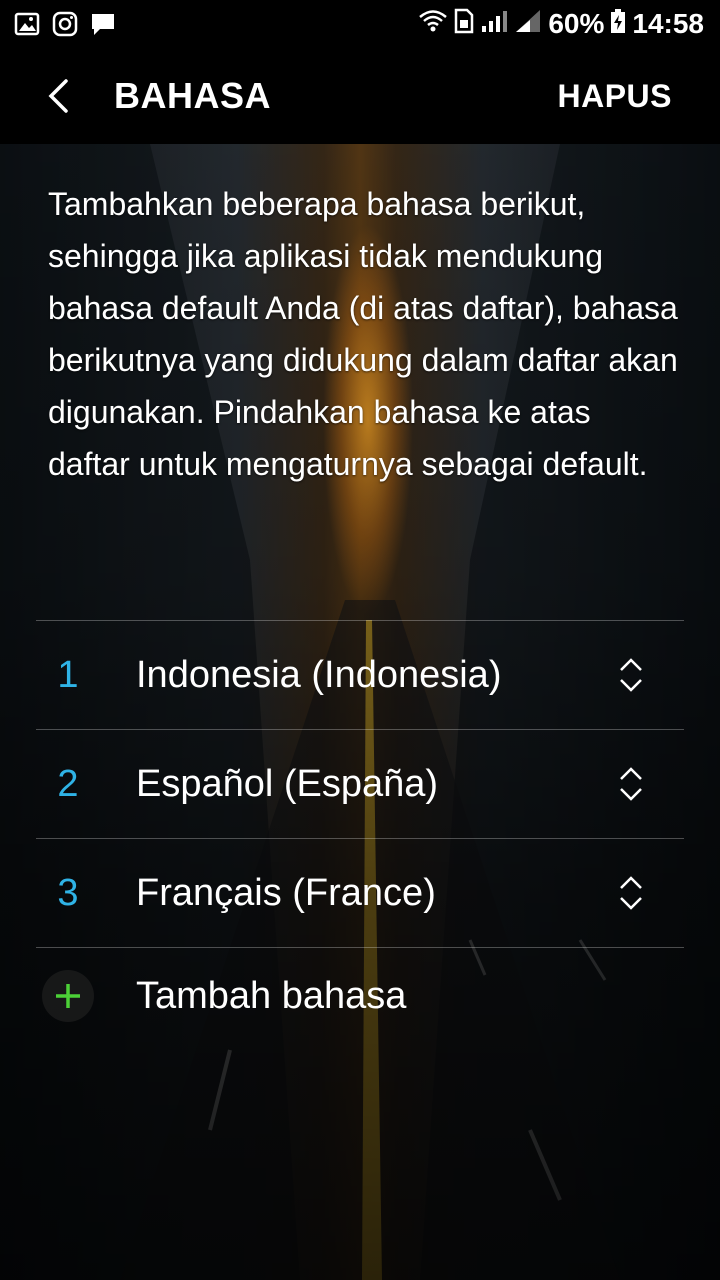 The width and height of the screenshot is (720, 1280). I want to click on back-button, so click(58, 96).